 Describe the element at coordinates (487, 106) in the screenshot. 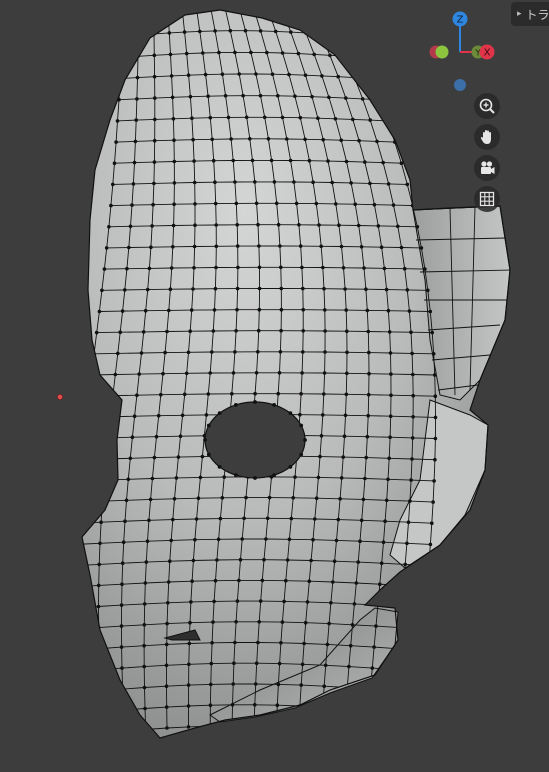

I see `zoom-button` at that location.